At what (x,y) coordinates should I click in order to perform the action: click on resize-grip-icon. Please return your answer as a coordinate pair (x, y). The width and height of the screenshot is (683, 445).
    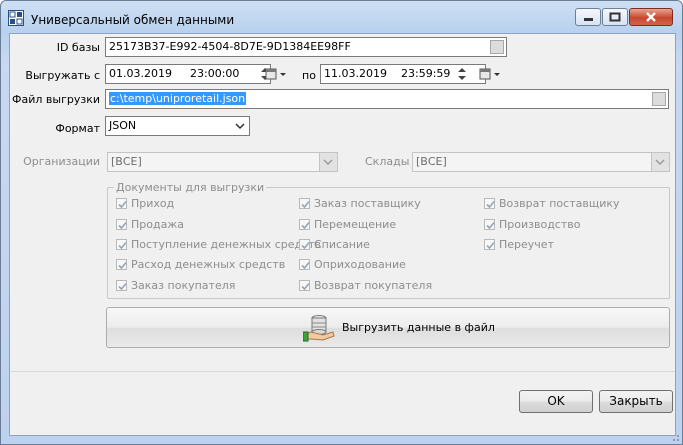
    Looking at the image, I should click on (675, 437).